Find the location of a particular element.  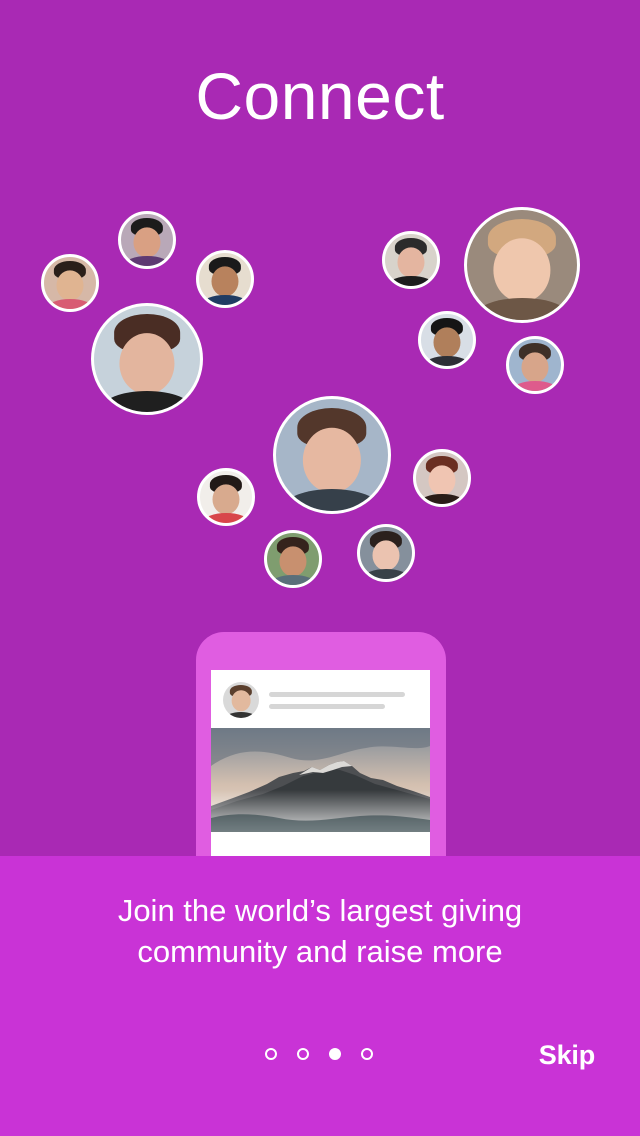

avatar-woman-outdoor is located at coordinates (293, 559).